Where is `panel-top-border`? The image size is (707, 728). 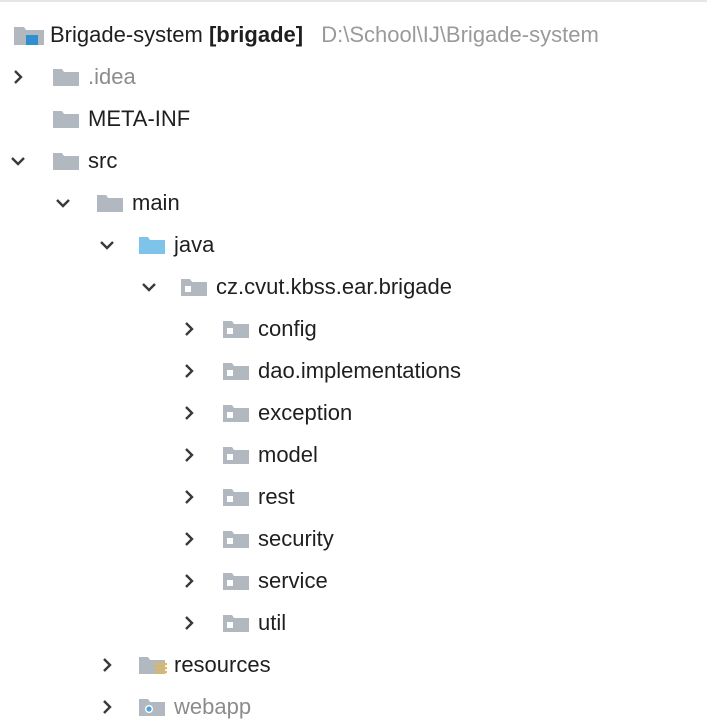
panel-top-border is located at coordinates (353, 1).